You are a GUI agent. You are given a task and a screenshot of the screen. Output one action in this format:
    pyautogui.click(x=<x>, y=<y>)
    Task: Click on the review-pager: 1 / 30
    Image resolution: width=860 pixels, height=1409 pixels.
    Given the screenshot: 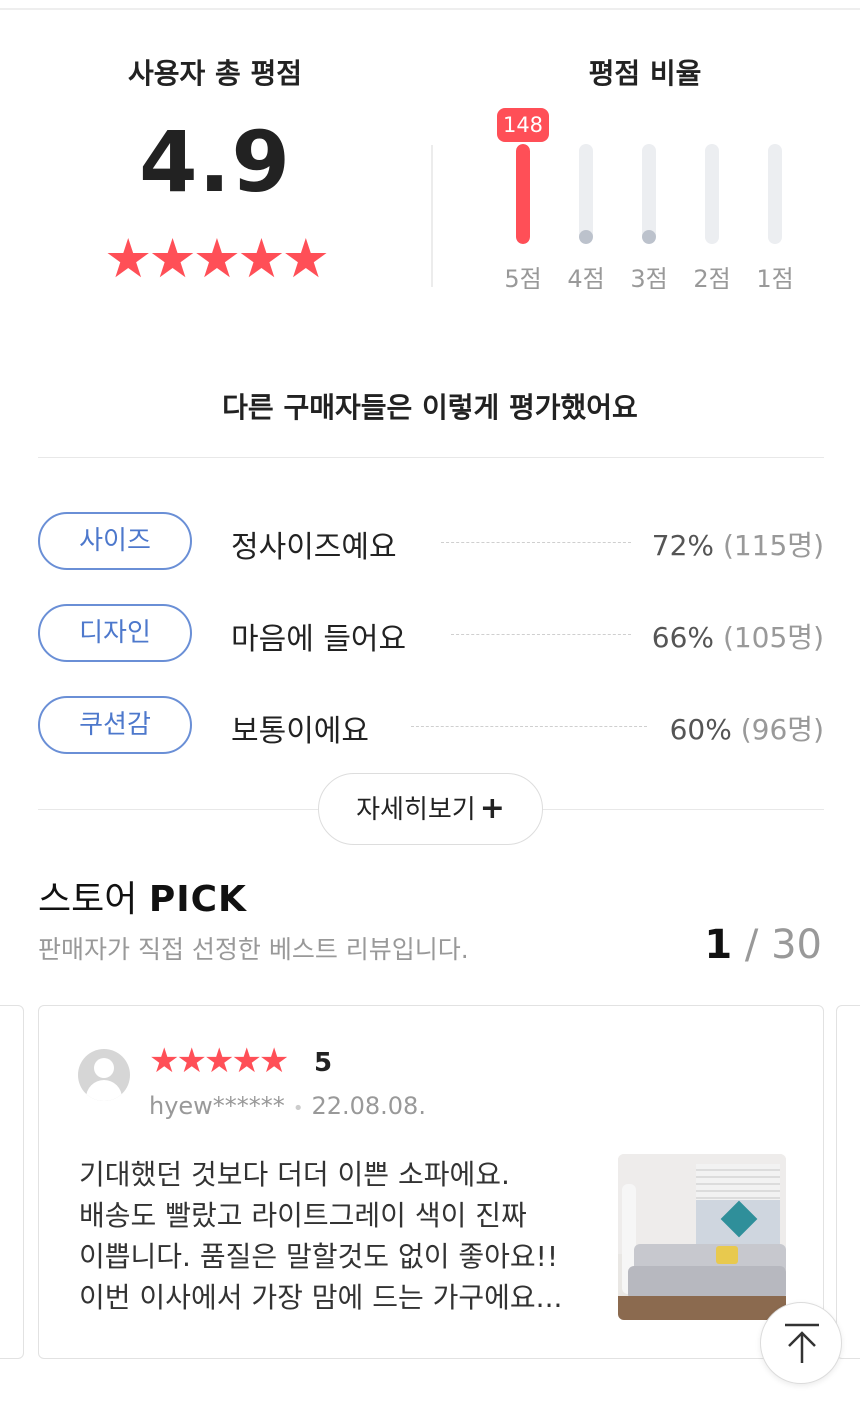 What is the action you would take?
    pyautogui.click(x=763, y=945)
    